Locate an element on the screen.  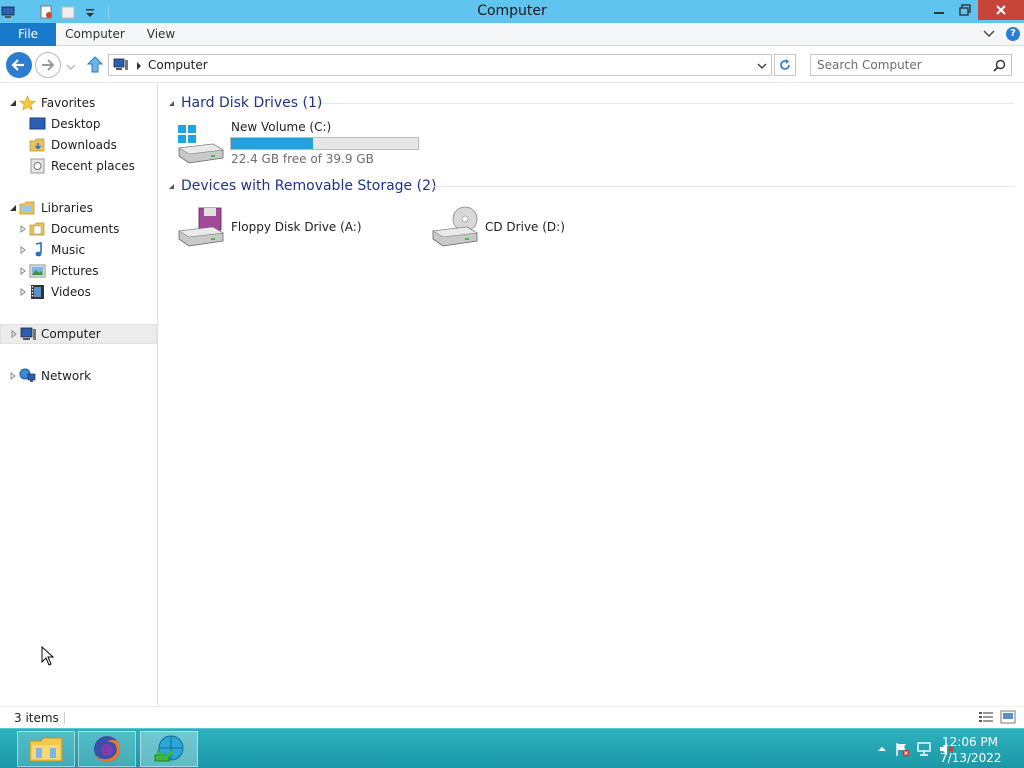
nav-item-recent-places: Recent places is located at coordinates (78, 166).